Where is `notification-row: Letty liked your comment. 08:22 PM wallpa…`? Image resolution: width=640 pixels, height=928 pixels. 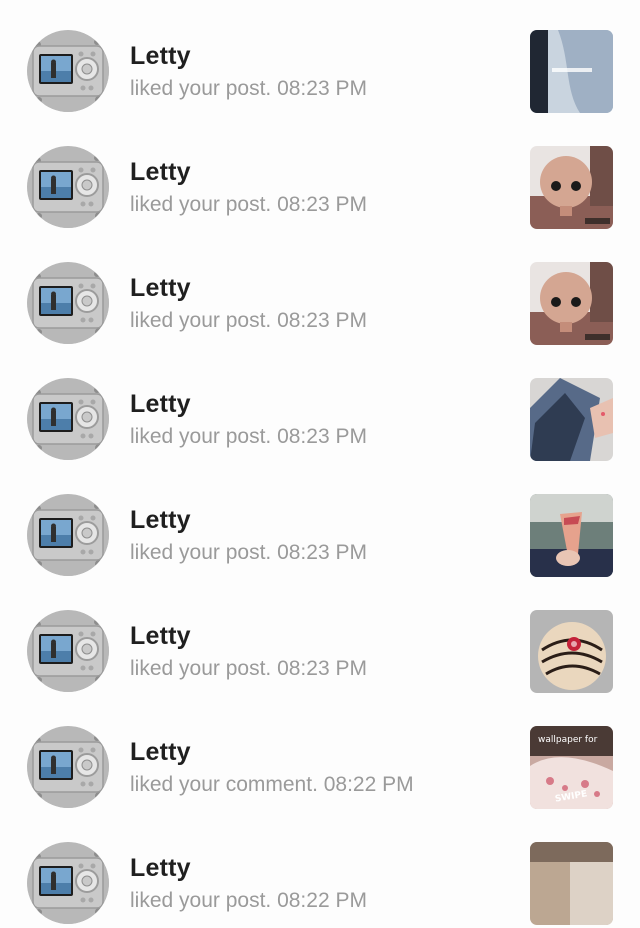 notification-row: Letty liked your comment. 08:22 PM wallpa… is located at coordinates (320, 754).